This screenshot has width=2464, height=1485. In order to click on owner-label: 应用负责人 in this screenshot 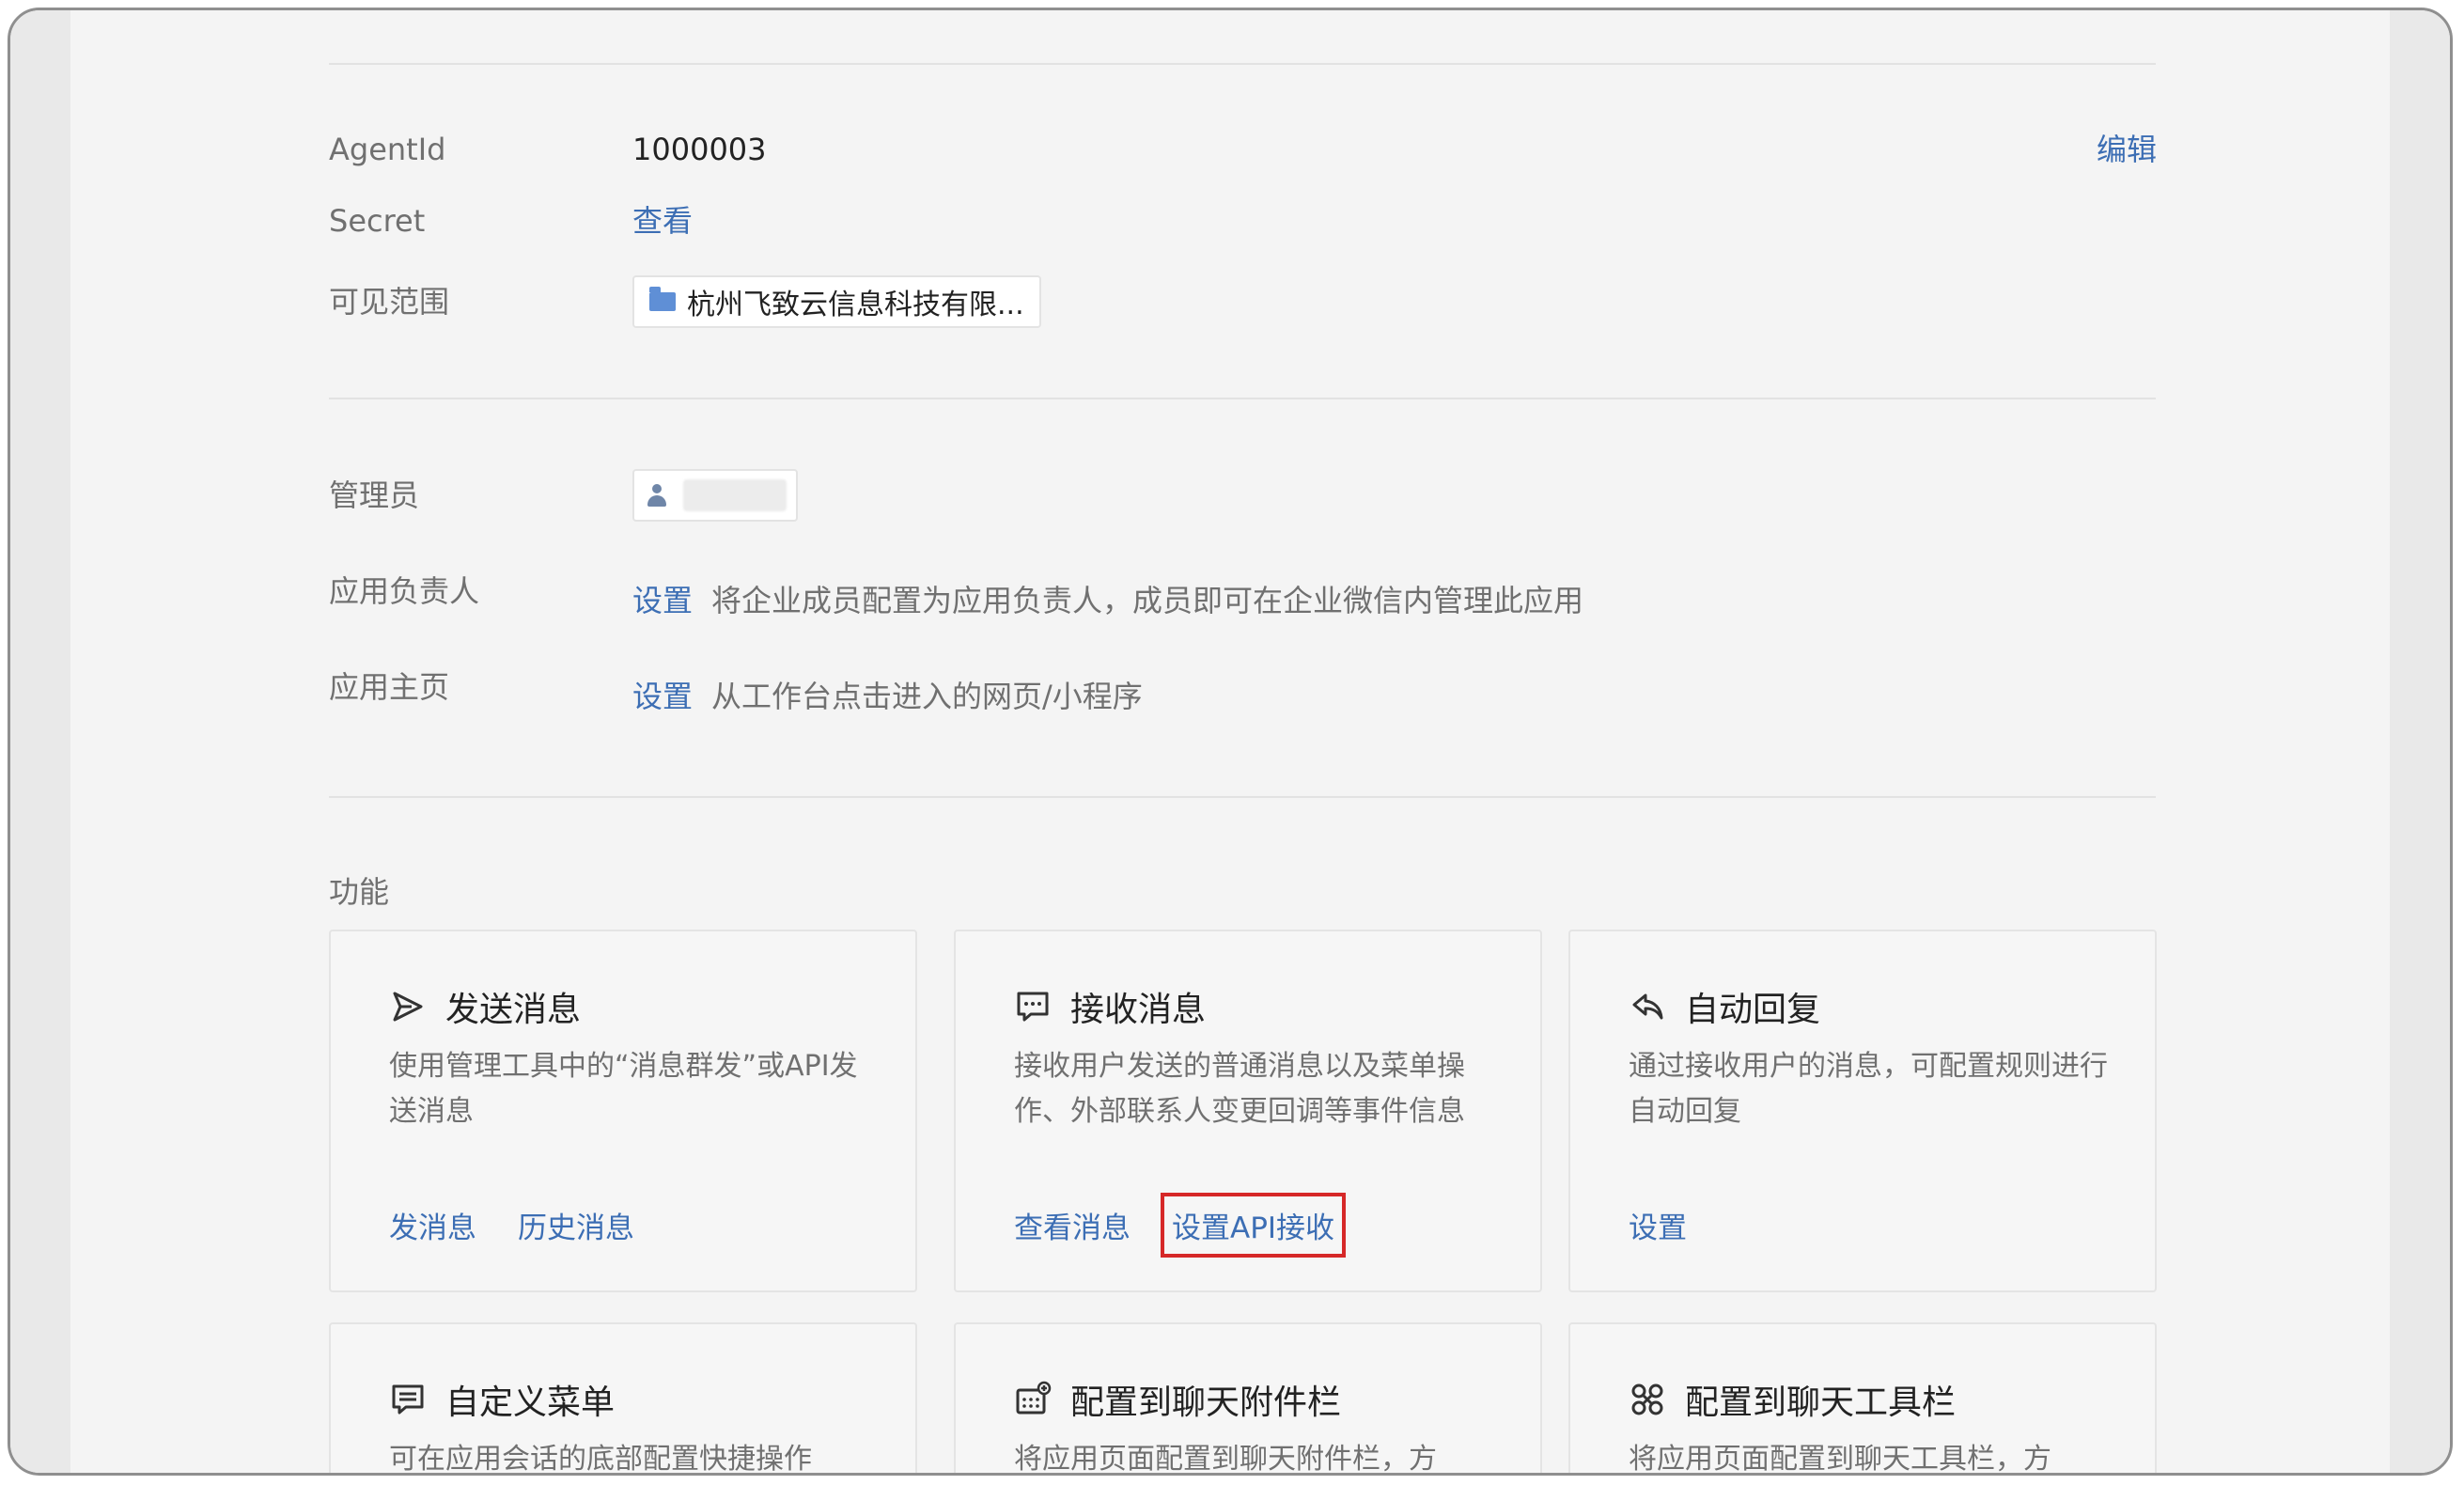, I will do `click(404, 591)`.